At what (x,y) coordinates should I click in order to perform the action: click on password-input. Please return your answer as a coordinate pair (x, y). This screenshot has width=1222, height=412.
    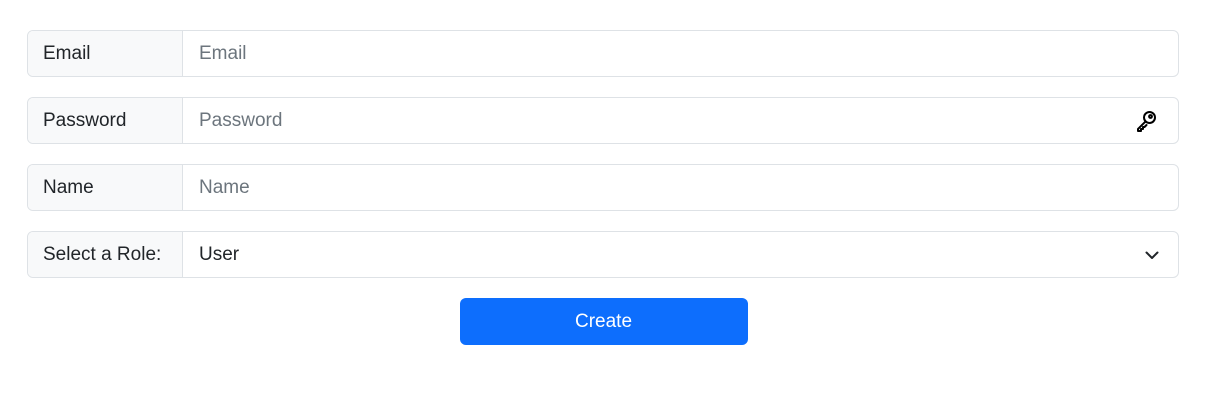
    Looking at the image, I should click on (680, 120).